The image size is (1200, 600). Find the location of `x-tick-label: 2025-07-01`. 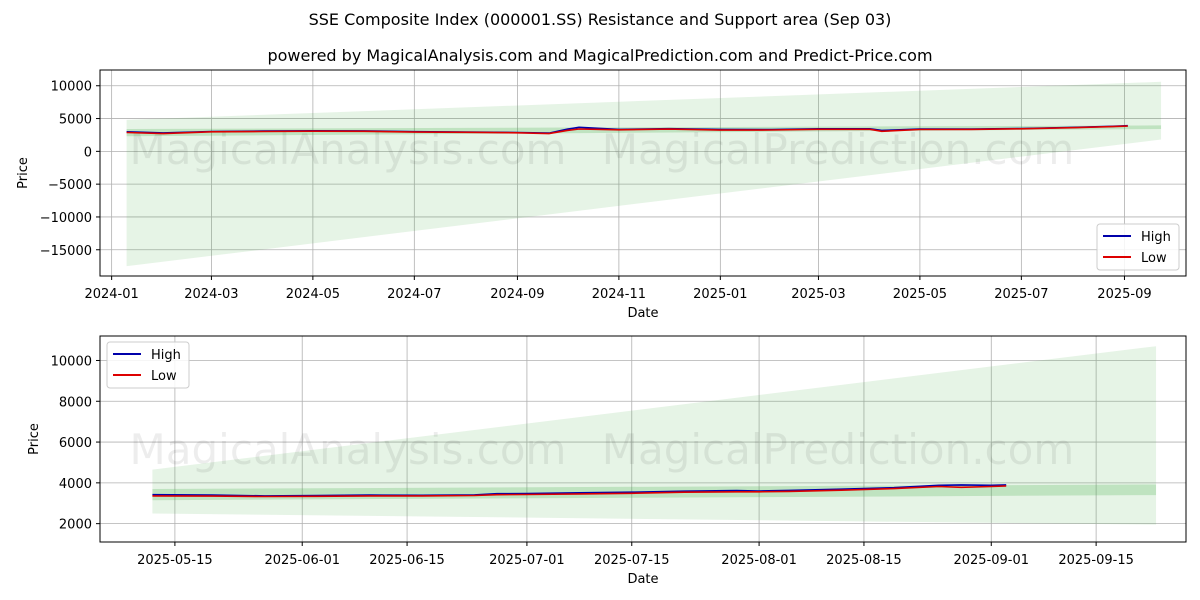

x-tick-label: 2025-07-01 is located at coordinates (527, 560).